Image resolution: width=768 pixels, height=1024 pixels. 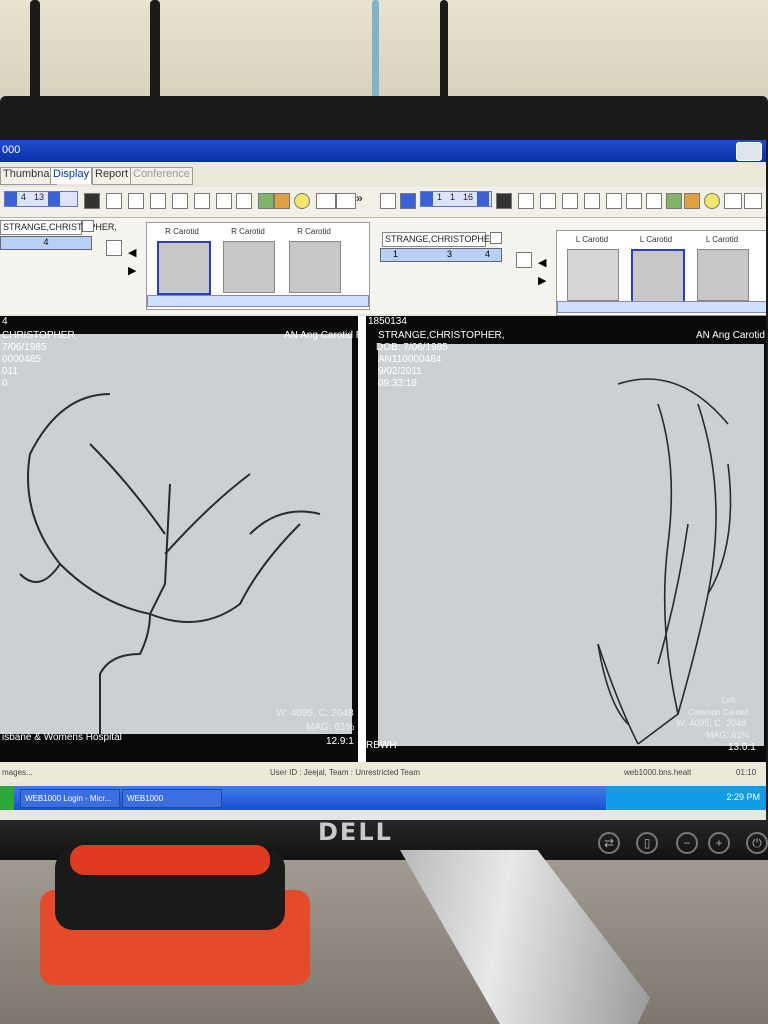 I want to click on taskbar: WEB1000 Login - Micr... WEB1000 2:29 PM, so click(x=383, y=798).